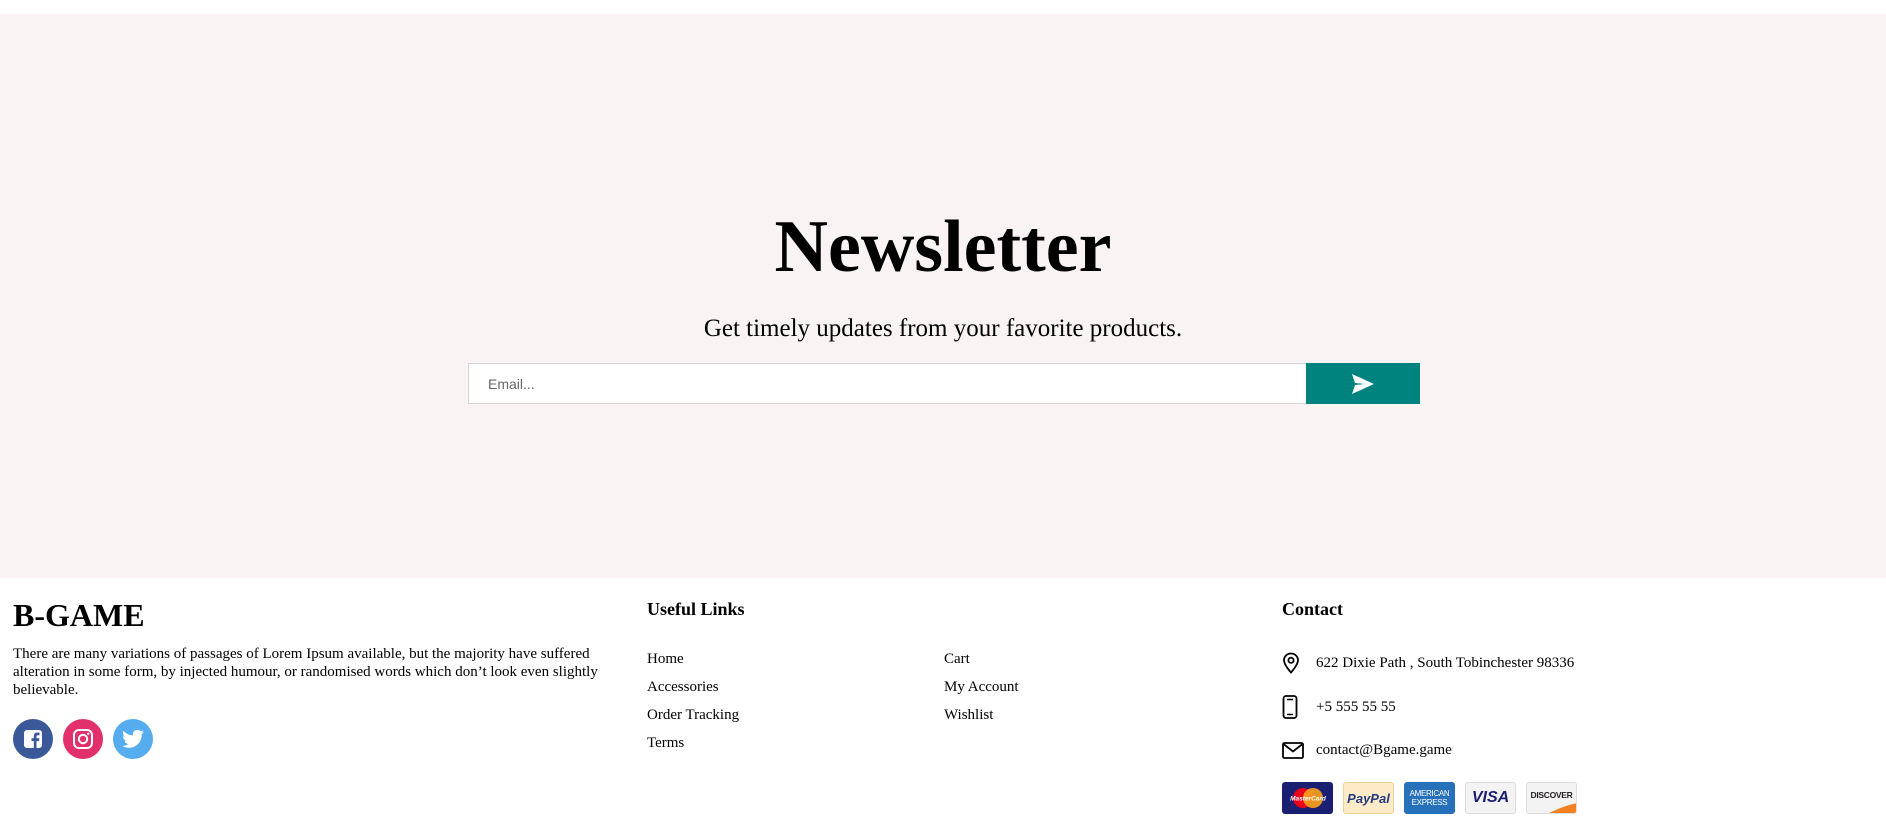 This screenshot has height=829, width=1886. I want to click on list-item: Cart, so click(981, 664).